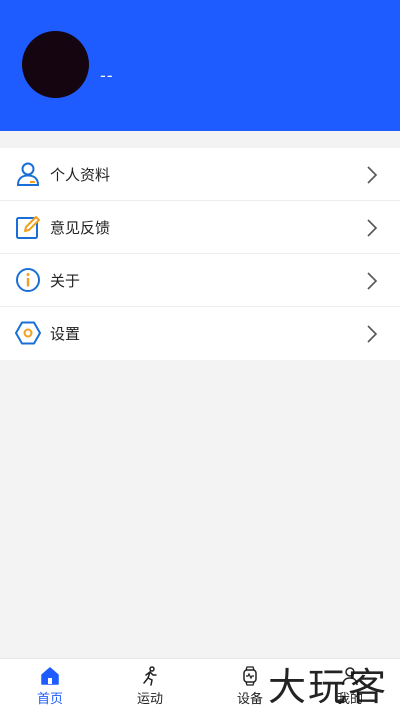 The image size is (400, 711). What do you see at coordinates (200, 174) in the screenshot?
I see `menu-item-profile: 个人资料` at bounding box center [200, 174].